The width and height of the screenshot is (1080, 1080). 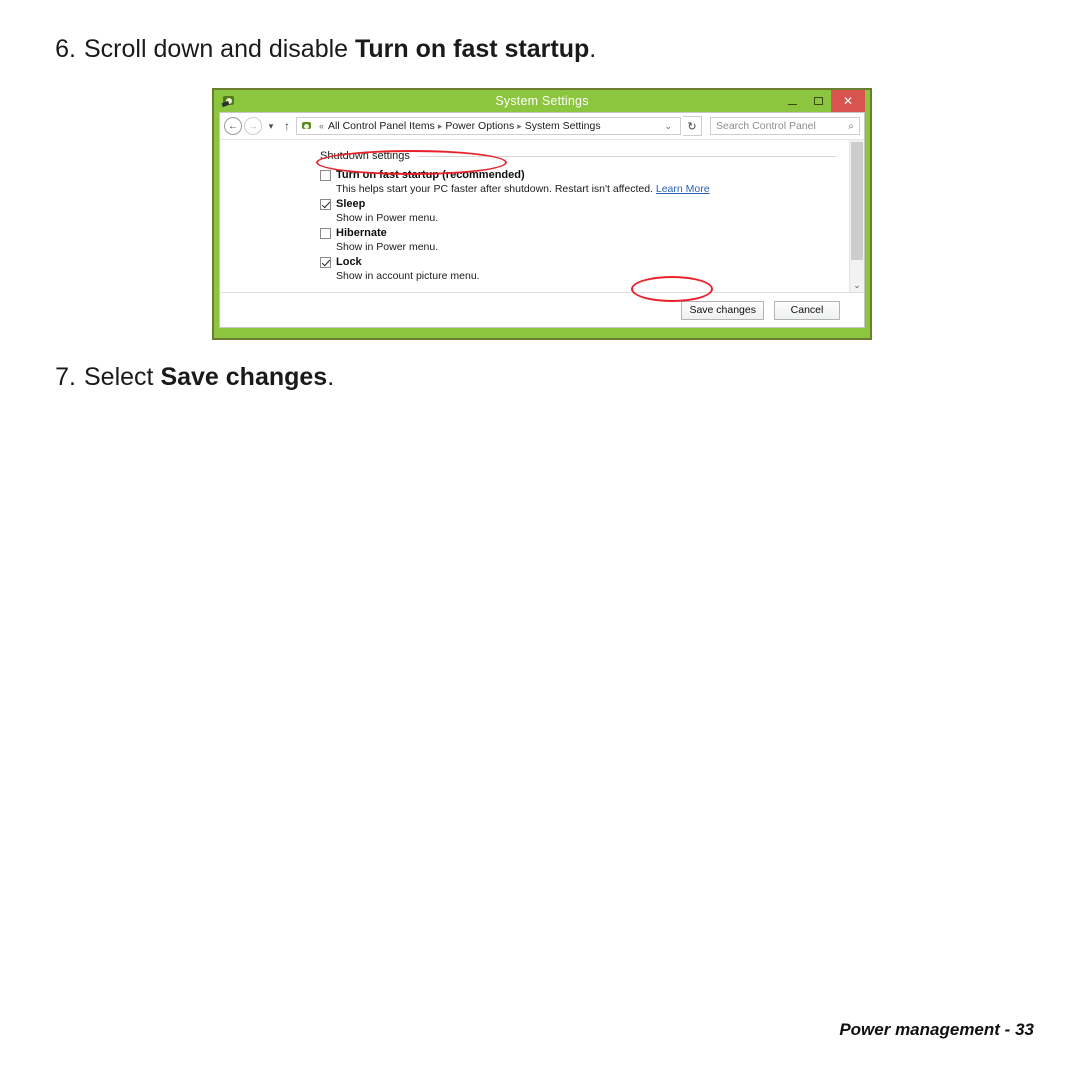 What do you see at coordinates (65, 49) in the screenshot?
I see `step-6-number: 6.` at bounding box center [65, 49].